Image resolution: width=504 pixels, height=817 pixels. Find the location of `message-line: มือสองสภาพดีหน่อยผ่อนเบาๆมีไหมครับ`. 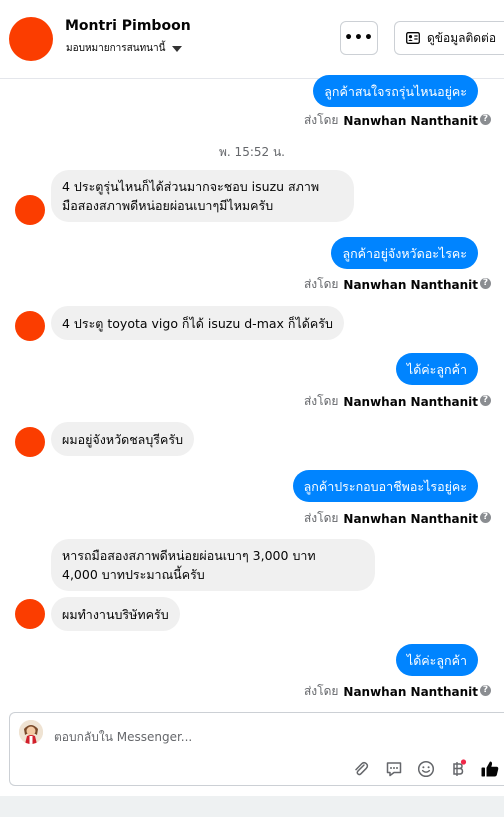

message-line: มือสองสภาพดีหน่อยผ่อนเบาๆมีไหมครับ is located at coordinates (168, 205).